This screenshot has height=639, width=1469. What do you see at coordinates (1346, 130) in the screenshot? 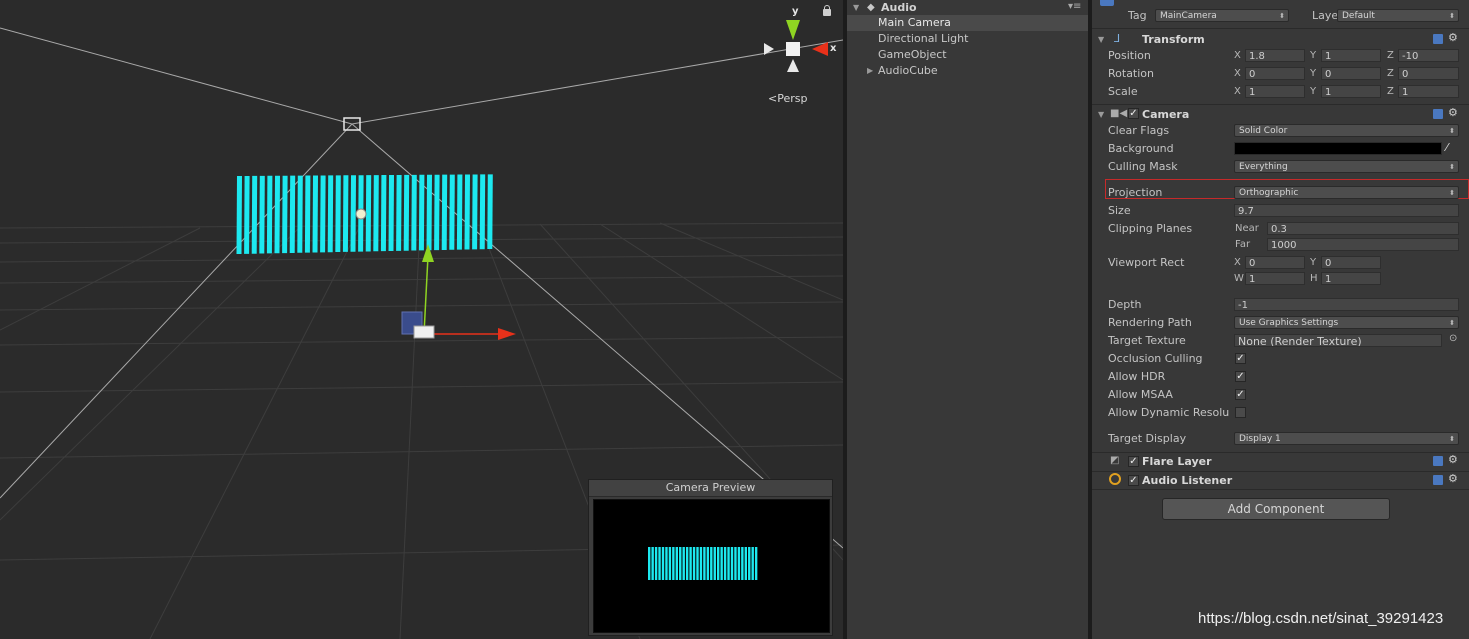
I see `clear-flags-dropdown: Solid Color ⬍` at bounding box center [1346, 130].